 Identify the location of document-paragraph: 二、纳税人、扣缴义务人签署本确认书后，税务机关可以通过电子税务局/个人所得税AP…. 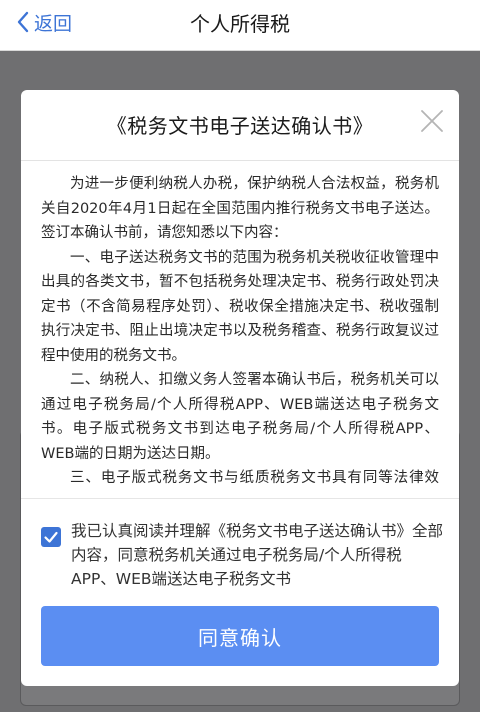
(240, 417).